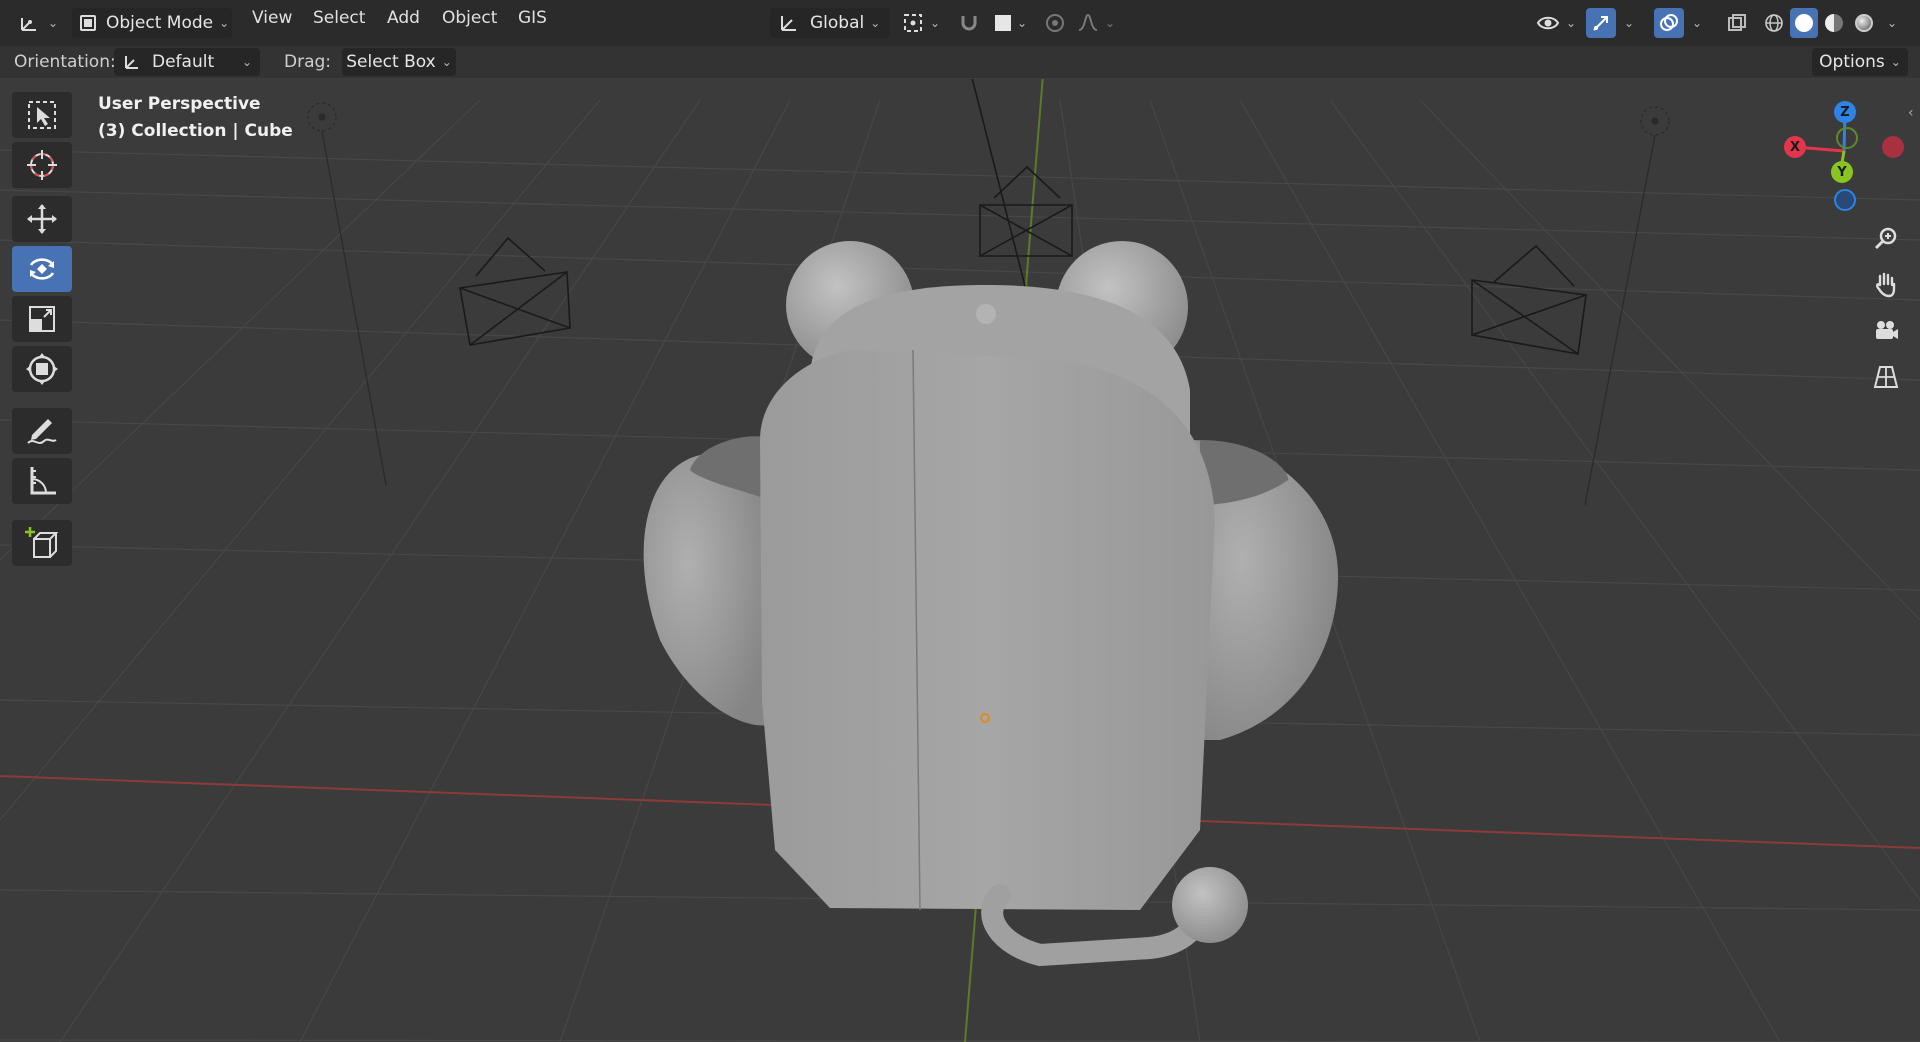  What do you see at coordinates (1795, 147) in the screenshot?
I see `gizmo-x-axis: X` at bounding box center [1795, 147].